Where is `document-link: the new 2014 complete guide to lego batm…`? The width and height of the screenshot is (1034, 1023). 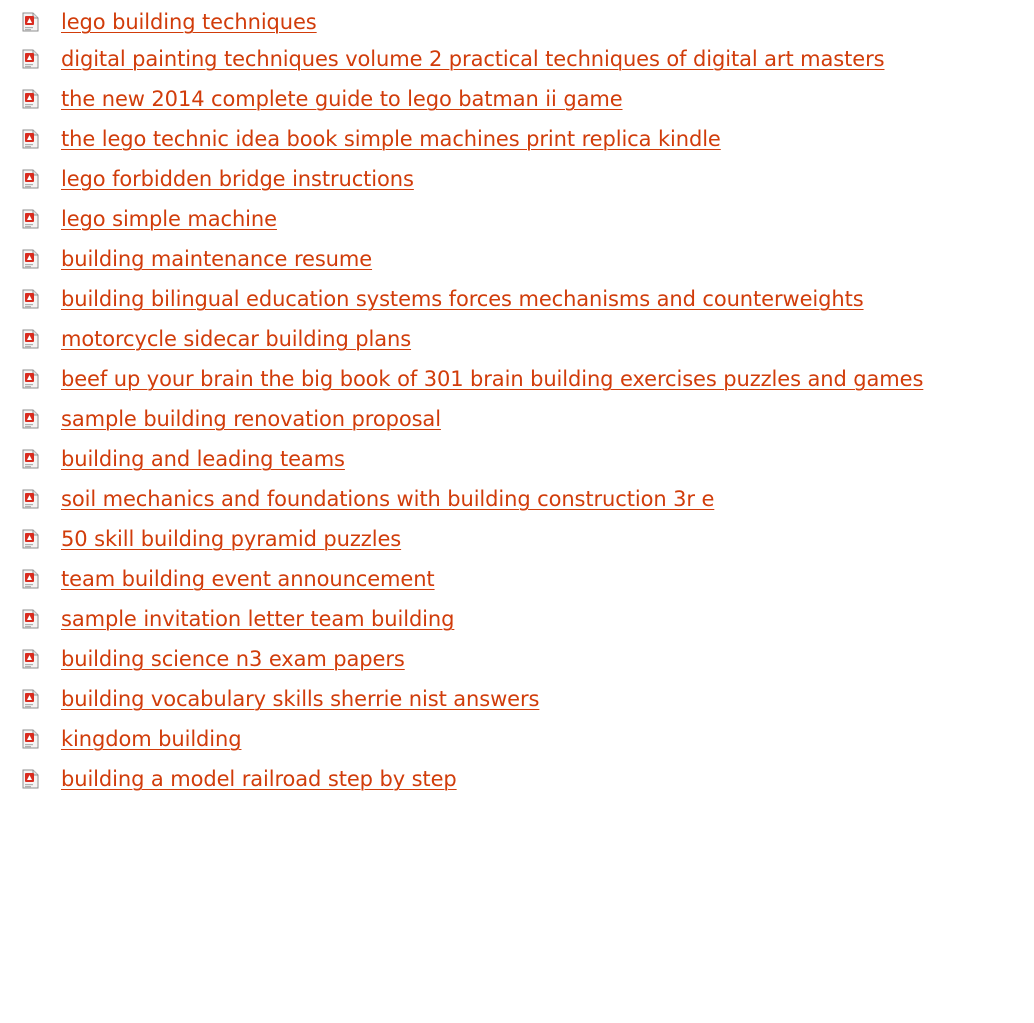
document-link: the new 2014 complete guide to lego batm… is located at coordinates (342, 99).